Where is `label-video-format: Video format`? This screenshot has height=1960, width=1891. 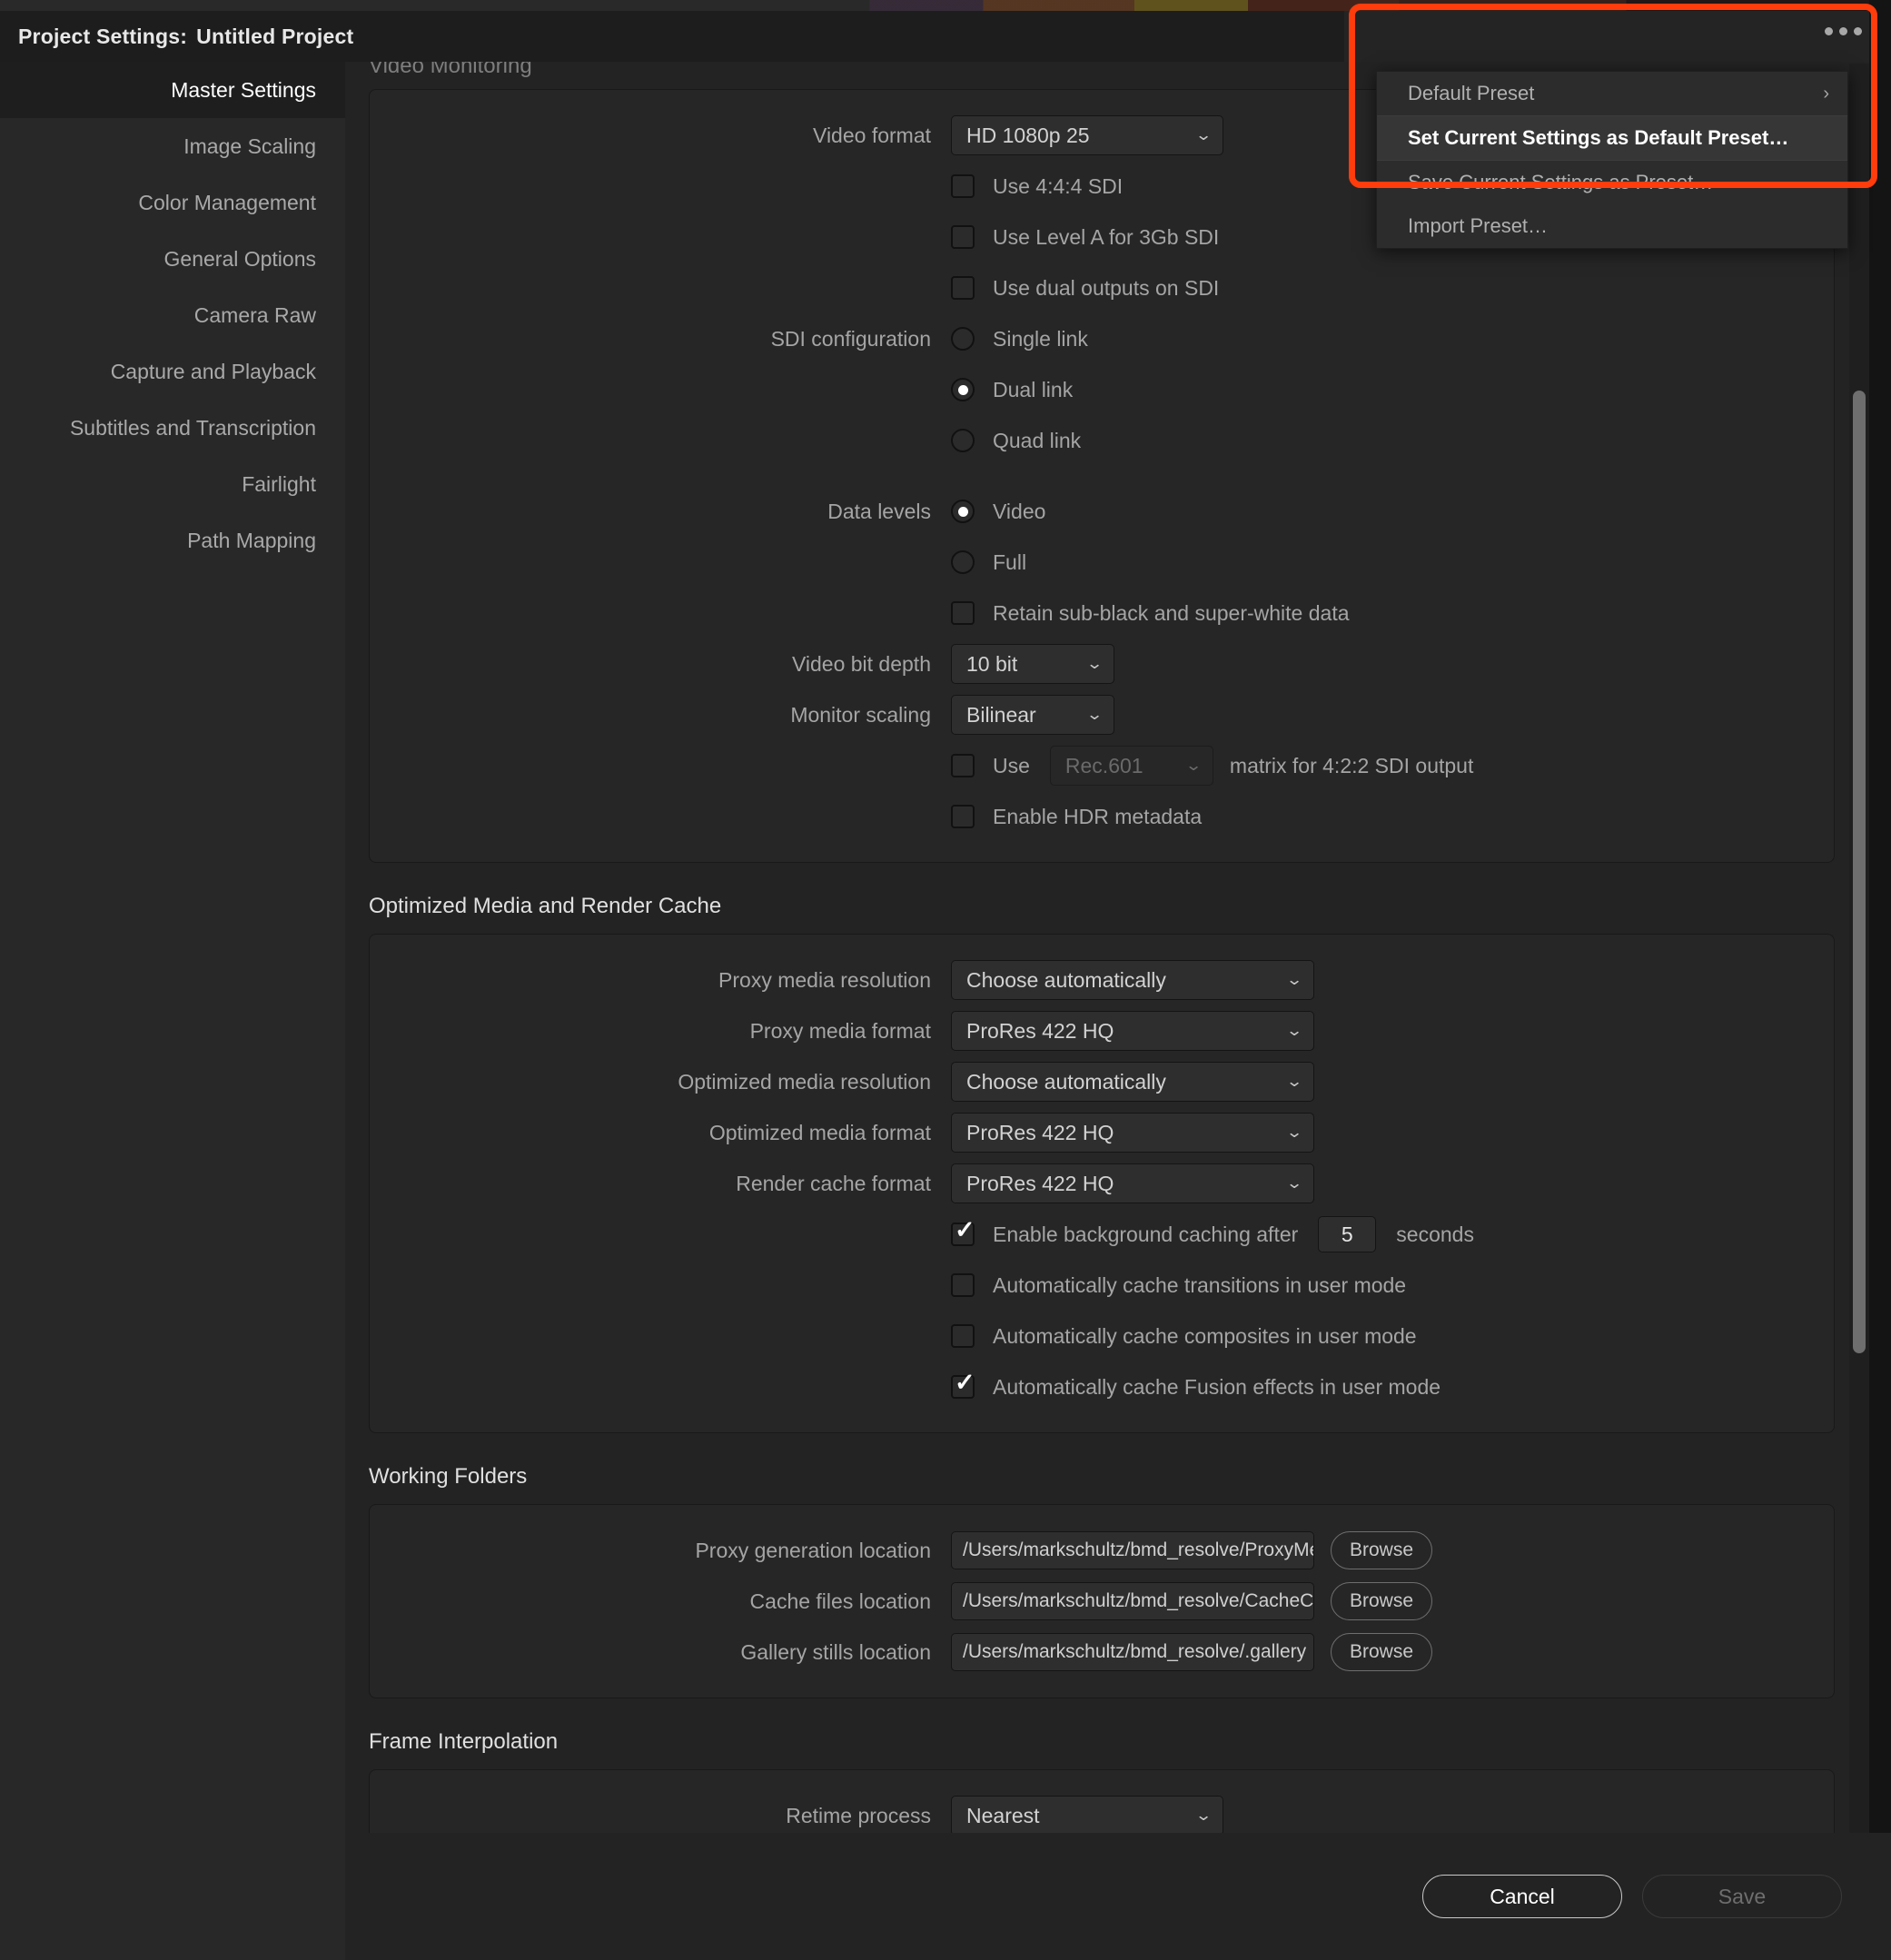 label-video-format: Video format is located at coordinates (872, 135).